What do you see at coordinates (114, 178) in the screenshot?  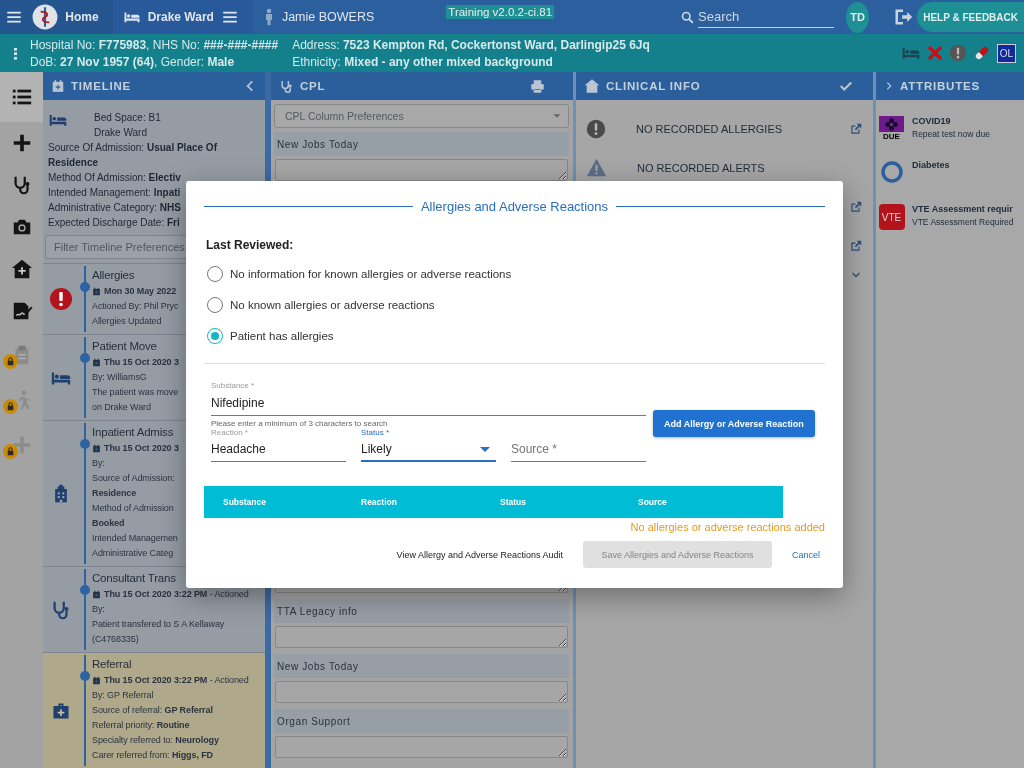 I see `summary-line: Method Of Admission: Electiv` at bounding box center [114, 178].